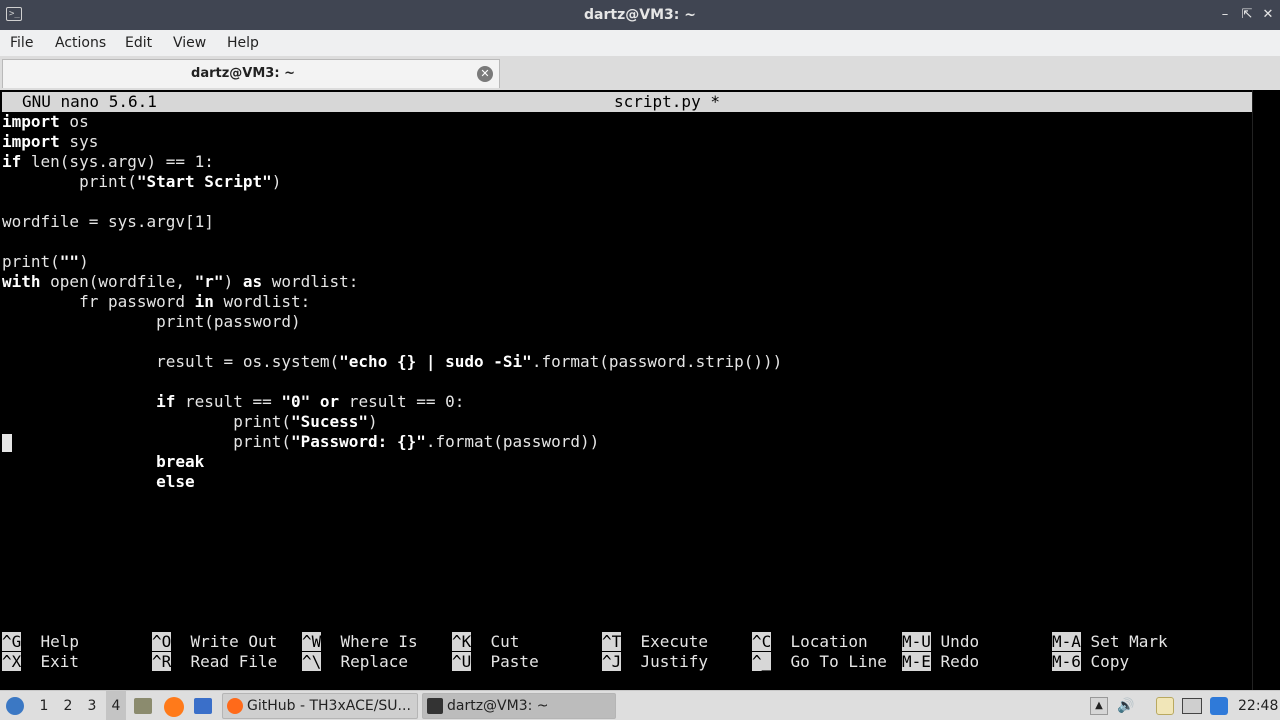 Image resolution: width=1280 pixels, height=720 pixels. I want to click on shortcut-key: M-U, so click(916, 641).